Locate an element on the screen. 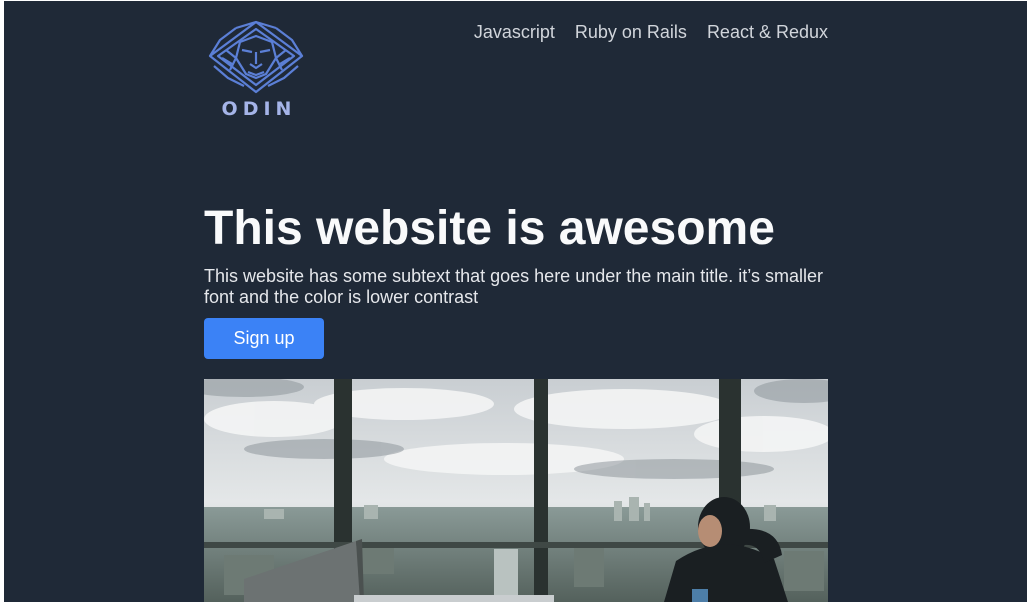 The width and height of the screenshot is (1027, 602). nav-link-javascript: Javascript is located at coordinates (514, 32).